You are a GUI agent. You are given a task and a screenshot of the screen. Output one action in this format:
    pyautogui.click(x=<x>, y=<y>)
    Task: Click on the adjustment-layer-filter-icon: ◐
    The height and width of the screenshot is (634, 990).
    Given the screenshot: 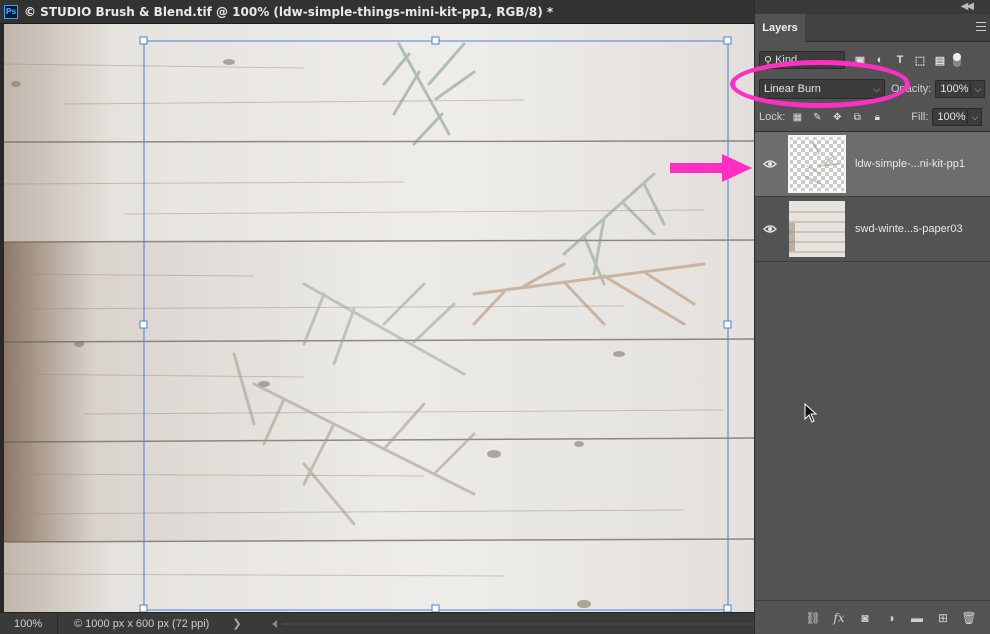 What is the action you would take?
    pyautogui.click(x=880, y=60)
    